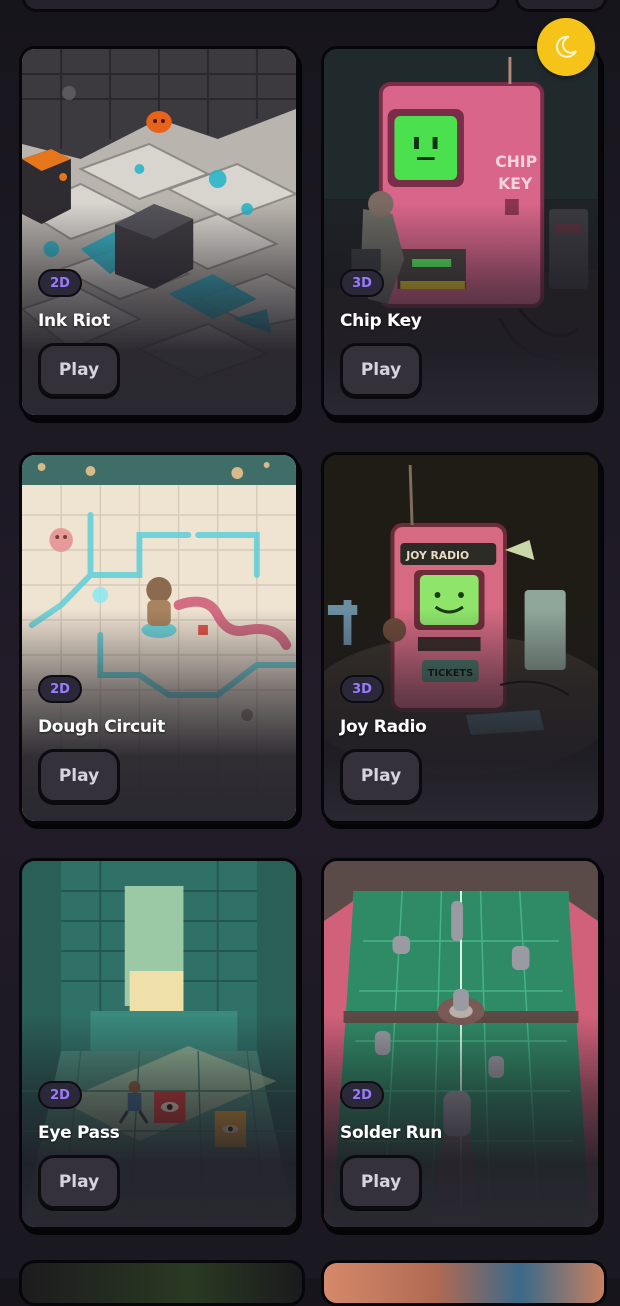 This screenshot has width=620, height=1306. I want to click on game-title: Eye Pass, so click(79, 1133).